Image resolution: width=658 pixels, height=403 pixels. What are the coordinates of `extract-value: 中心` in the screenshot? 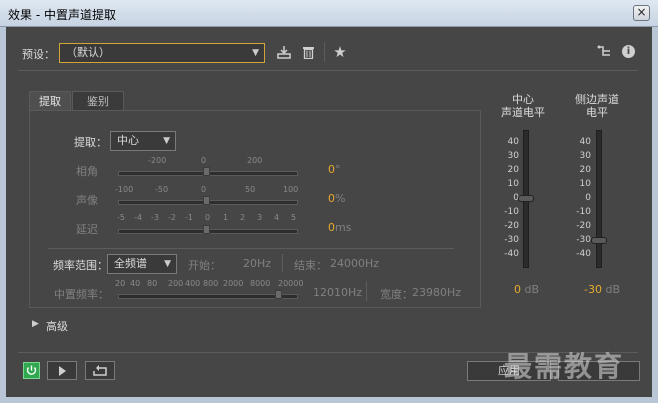 It's located at (128, 140).